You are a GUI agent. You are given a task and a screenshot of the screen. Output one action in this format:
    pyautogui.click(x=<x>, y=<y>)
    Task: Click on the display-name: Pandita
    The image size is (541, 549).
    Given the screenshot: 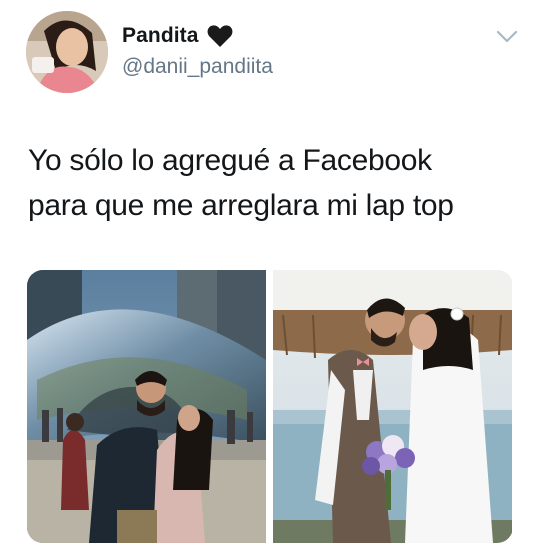 What is the action you would take?
    pyautogui.click(x=160, y=36)
    